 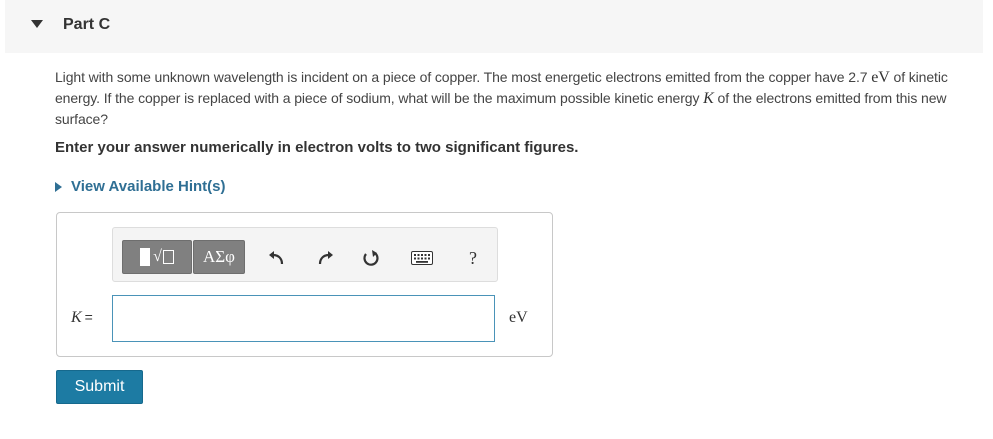 I want to click on math-toolbar: √ ΑΣφ ?, so click(x=305, y=254).